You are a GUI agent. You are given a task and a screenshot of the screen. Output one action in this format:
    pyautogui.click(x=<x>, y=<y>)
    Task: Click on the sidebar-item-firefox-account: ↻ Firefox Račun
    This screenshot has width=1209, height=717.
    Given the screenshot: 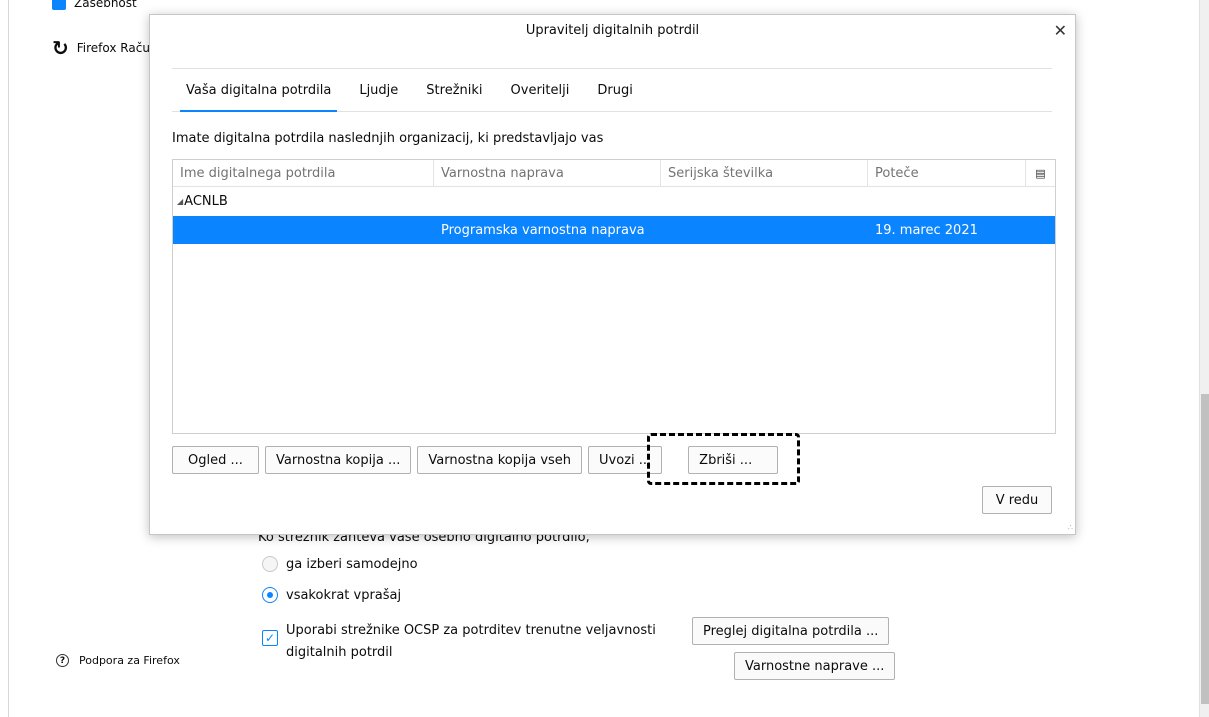 What is the action you would take?
    pyautogui.click(x=105, y=48)
    